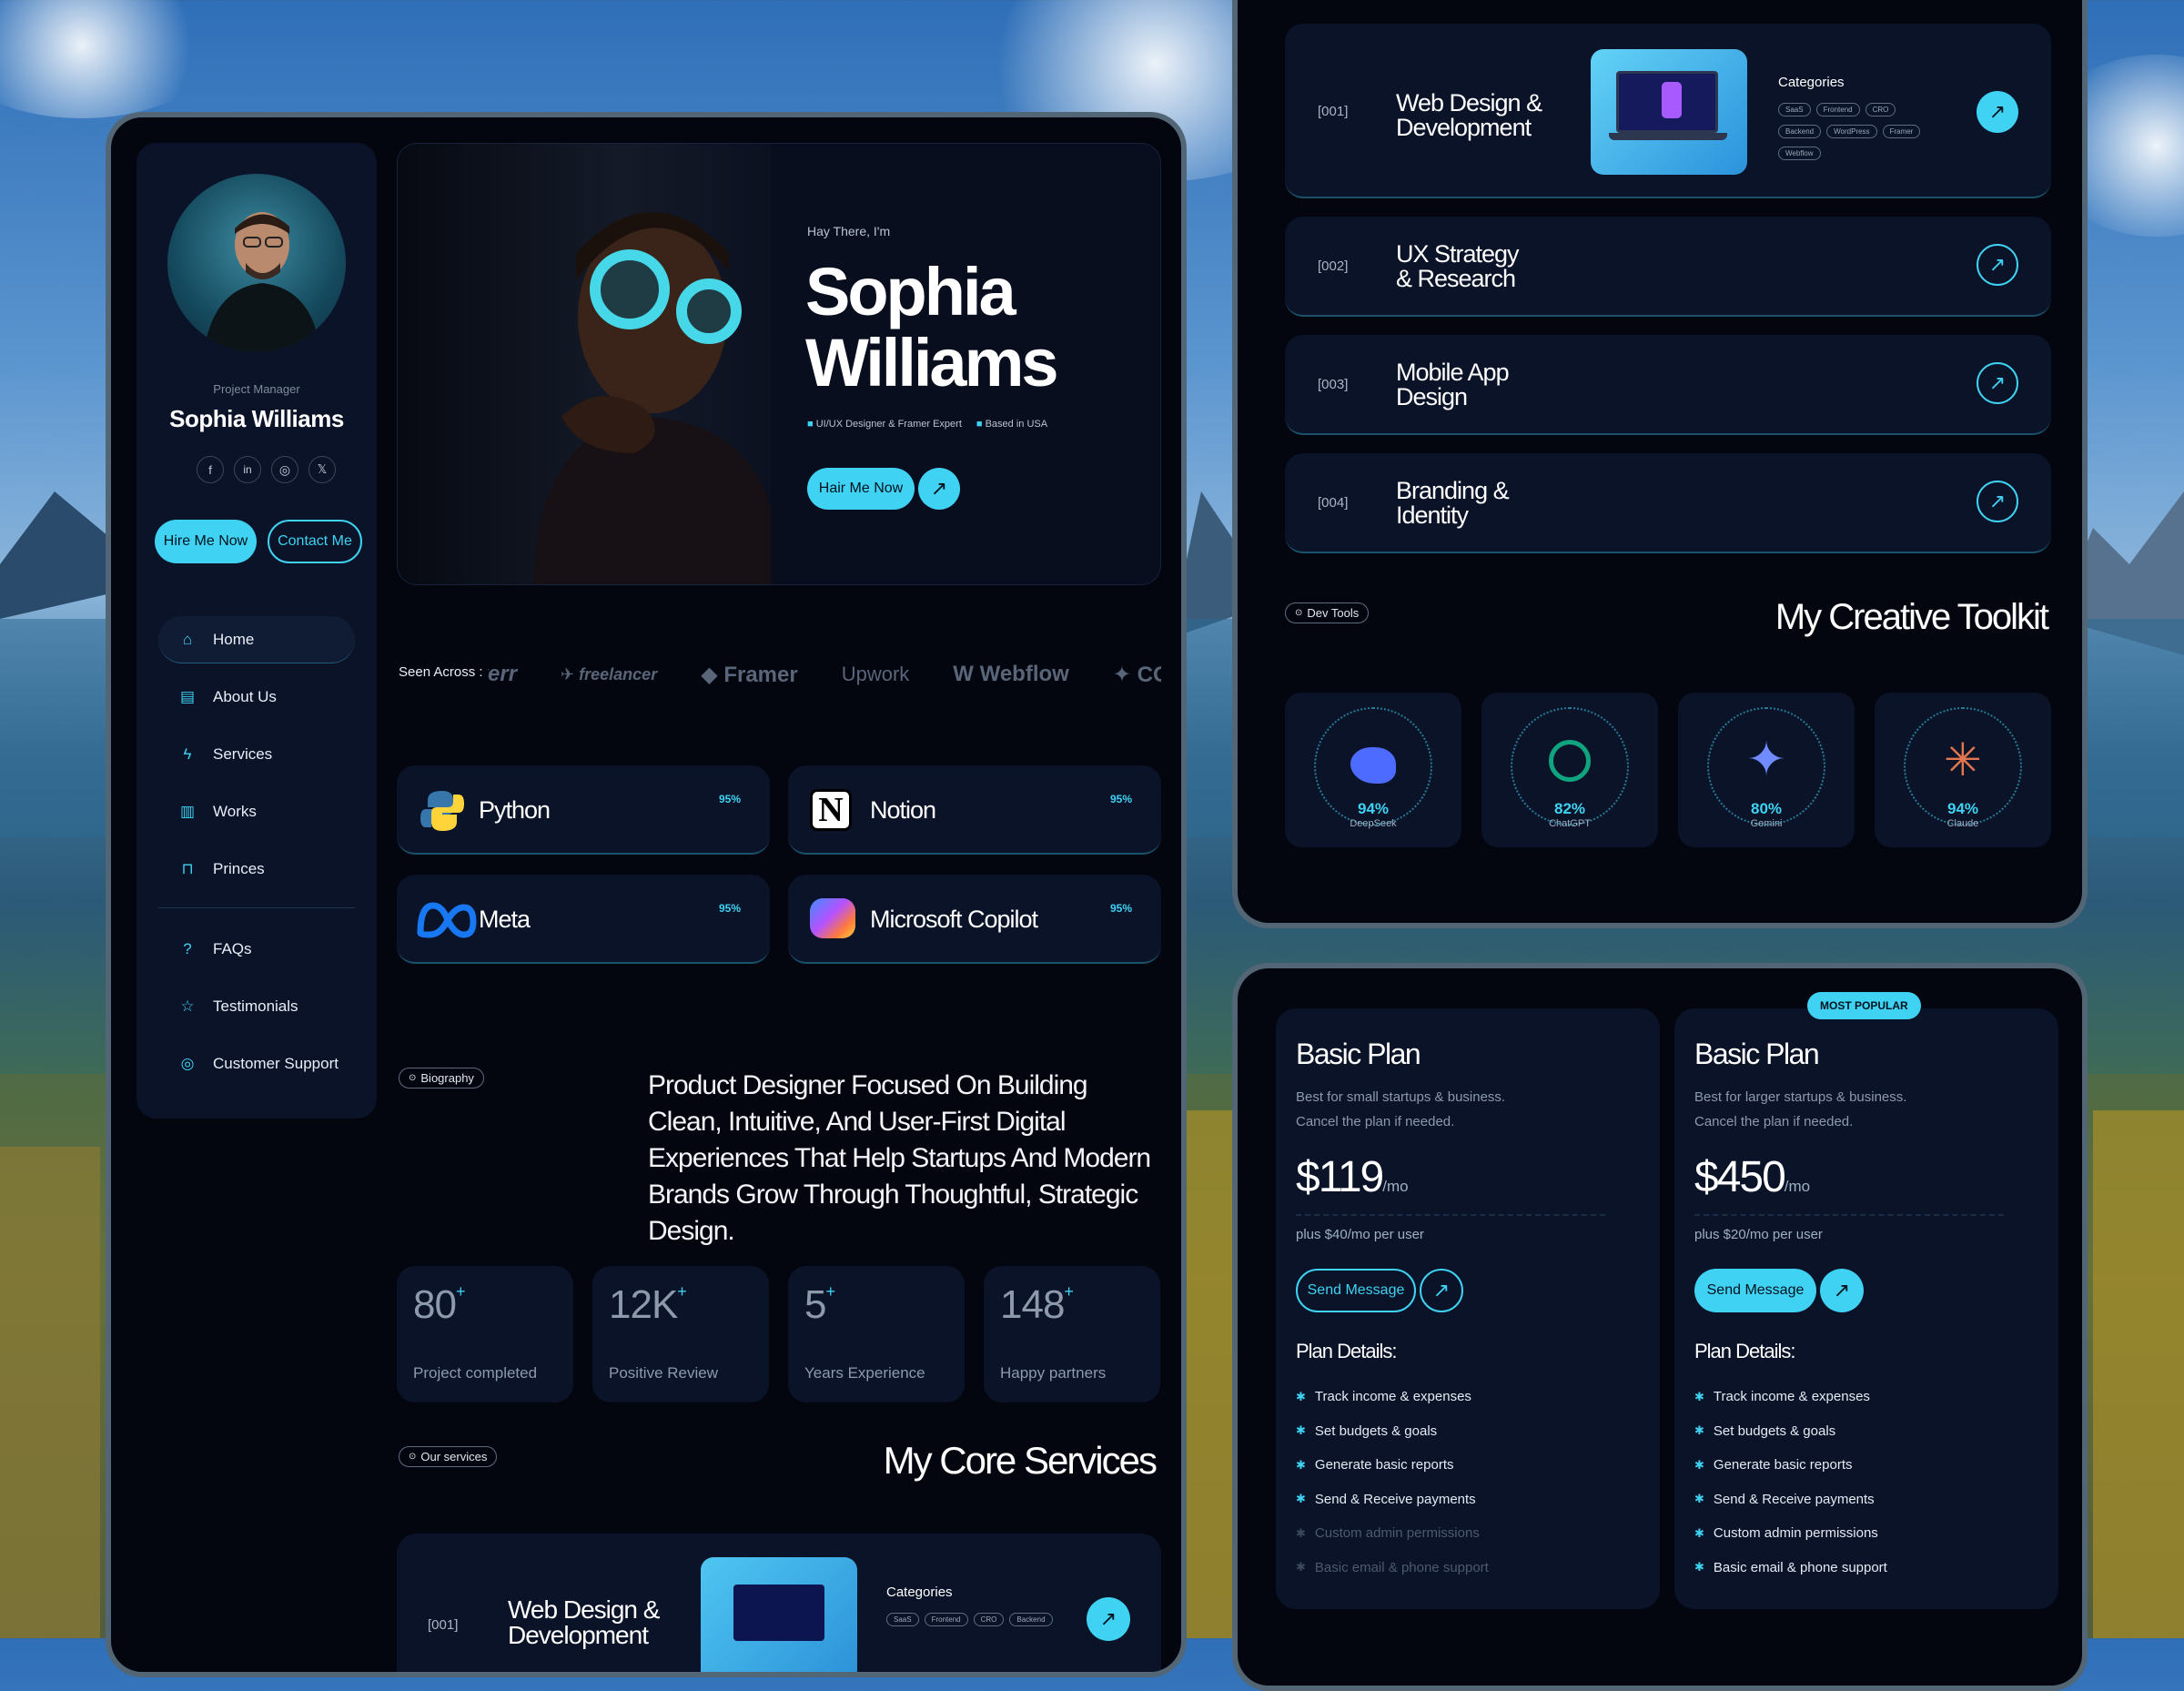  Describe the element at coordinates (911, 291) in the screenshot. I see `hero-first-name: Sophia` at that location.